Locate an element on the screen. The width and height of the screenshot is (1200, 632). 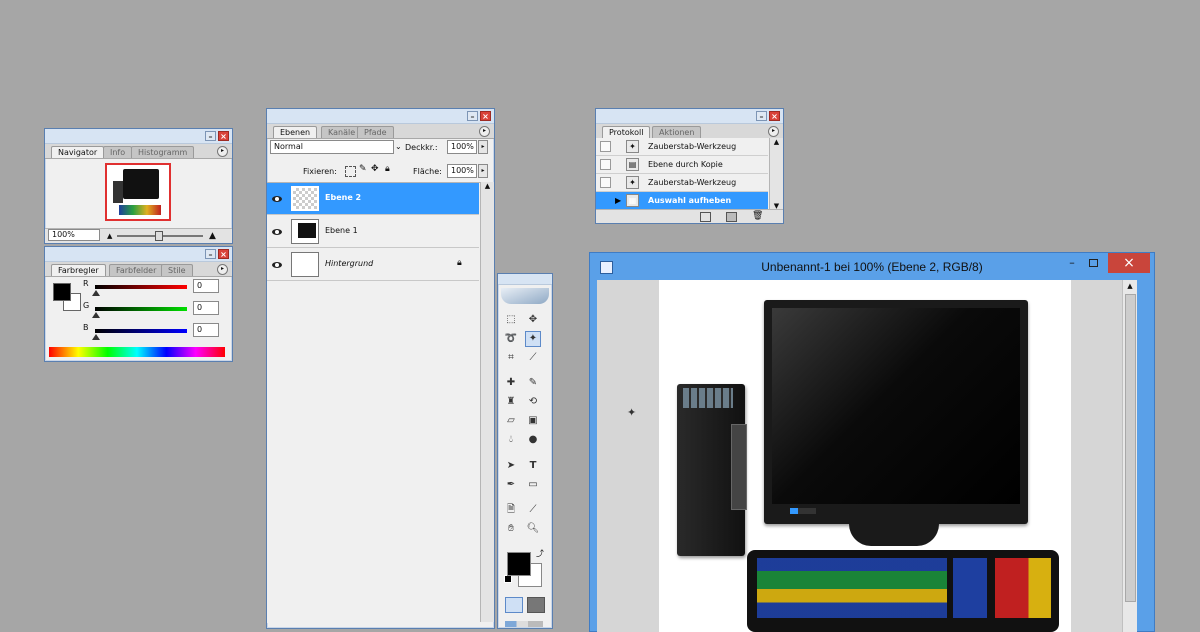
tab-farbregler: Farbregler is located at coordinates (78, 270).